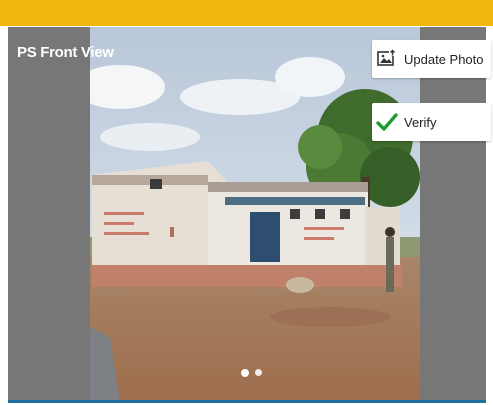  I want to click on update-photo-button: Update Photo, so click(431, 59).